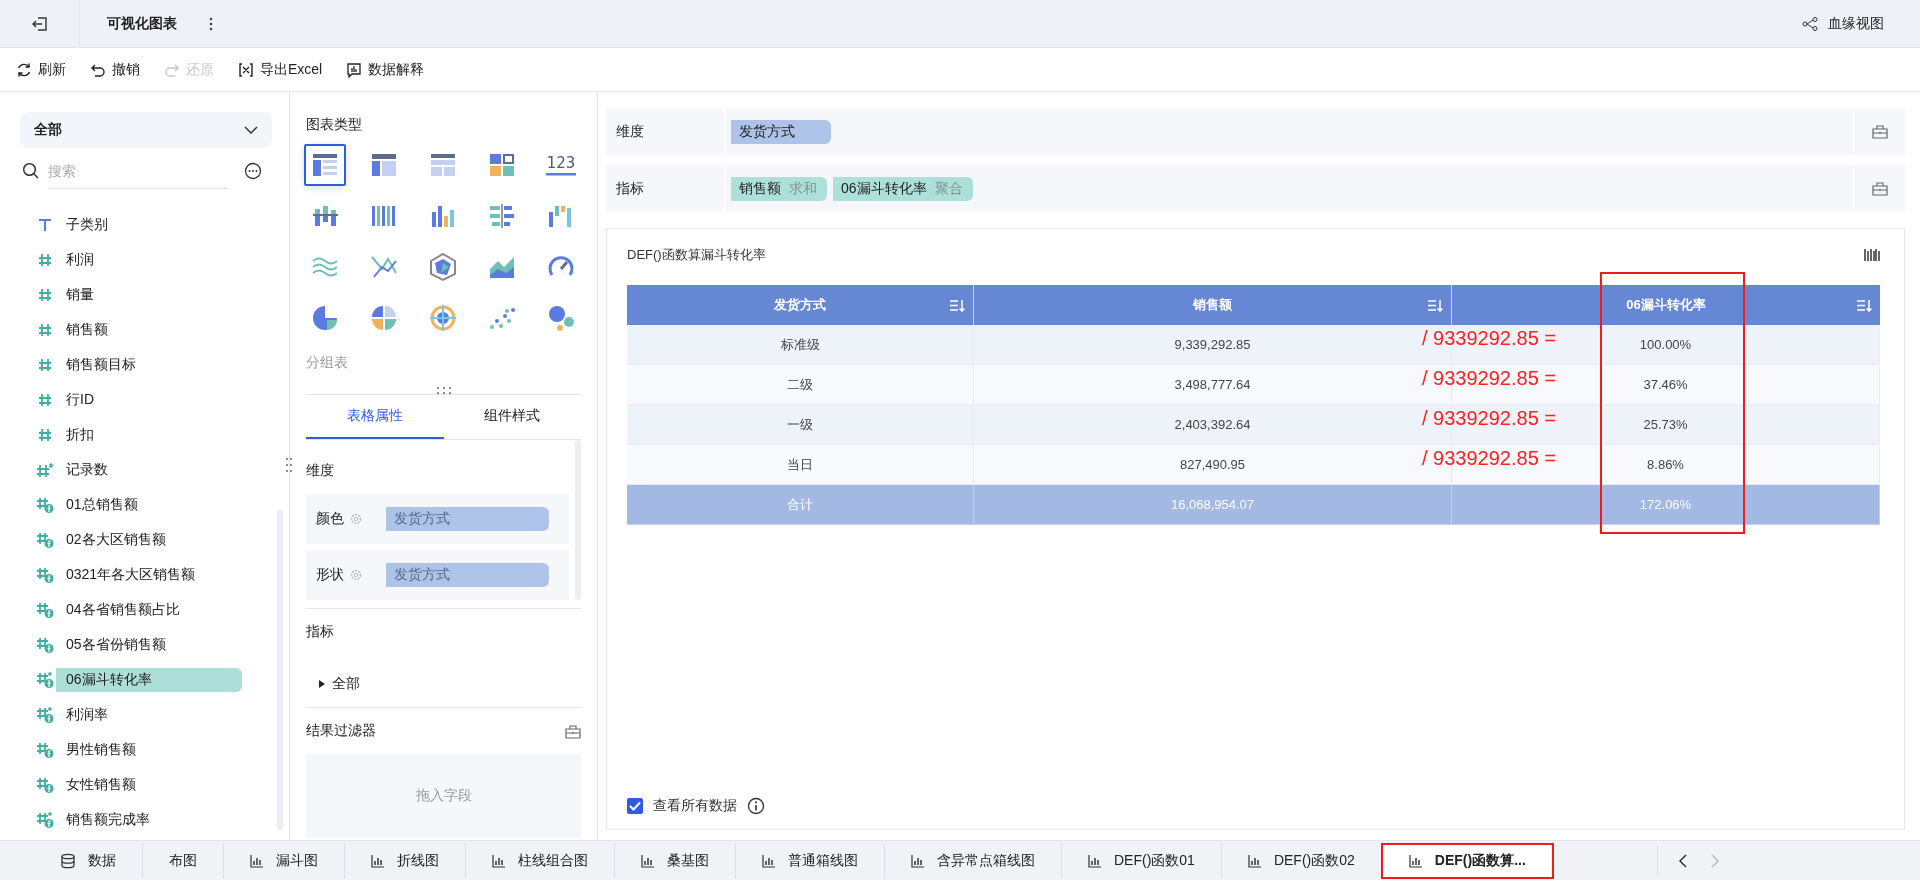 Image resolution: width=1920 pixels, height=880 pixels. What do you see at coordinates (972, 860) in the screenshot?
I see `sheet-tab: 含异常点箱线图` at bounding box center [972, 860].